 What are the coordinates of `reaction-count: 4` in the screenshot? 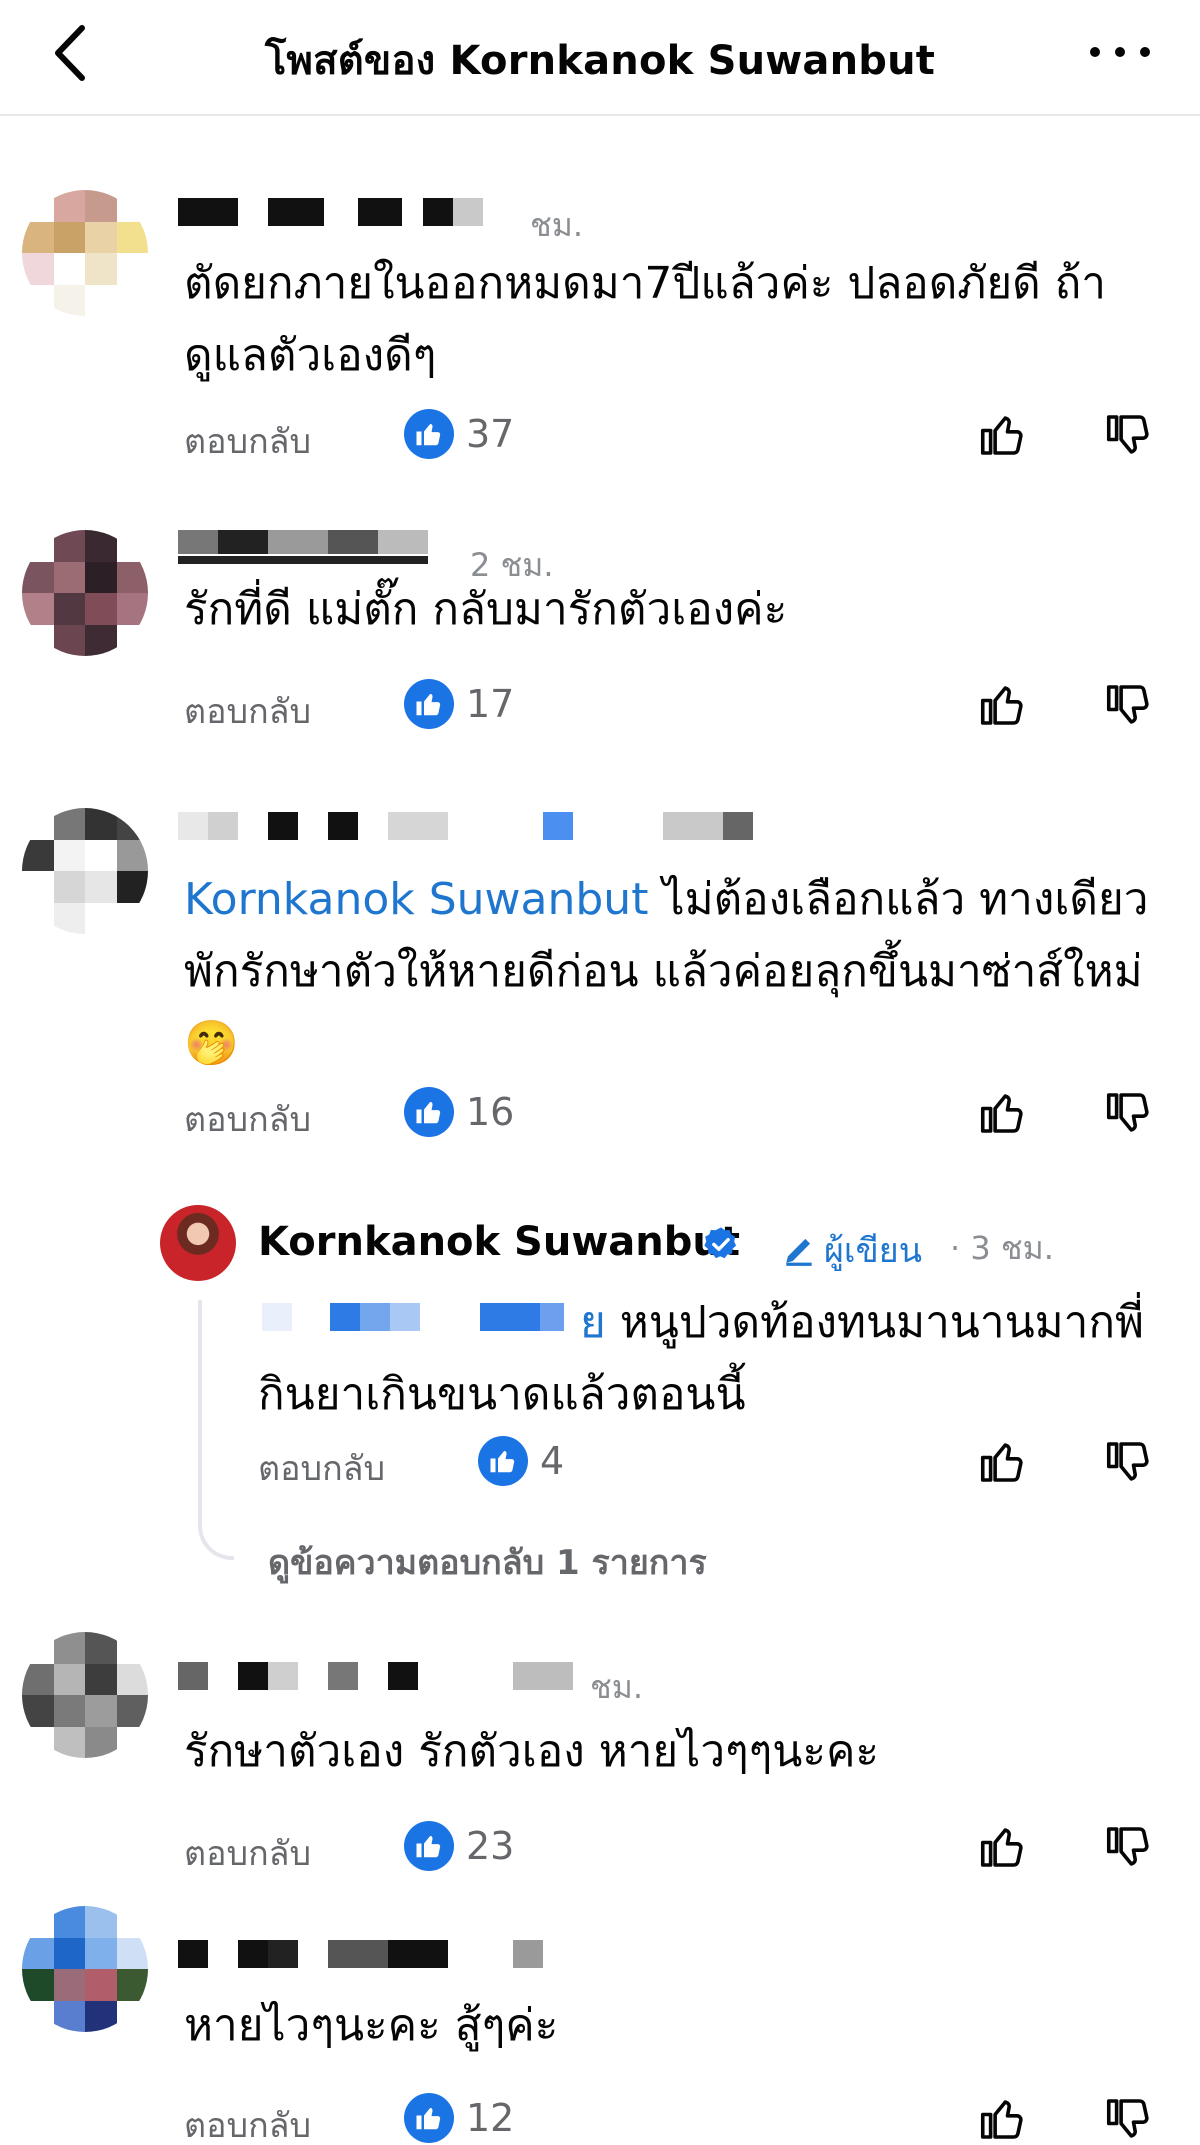 It's located at (521, 1461).